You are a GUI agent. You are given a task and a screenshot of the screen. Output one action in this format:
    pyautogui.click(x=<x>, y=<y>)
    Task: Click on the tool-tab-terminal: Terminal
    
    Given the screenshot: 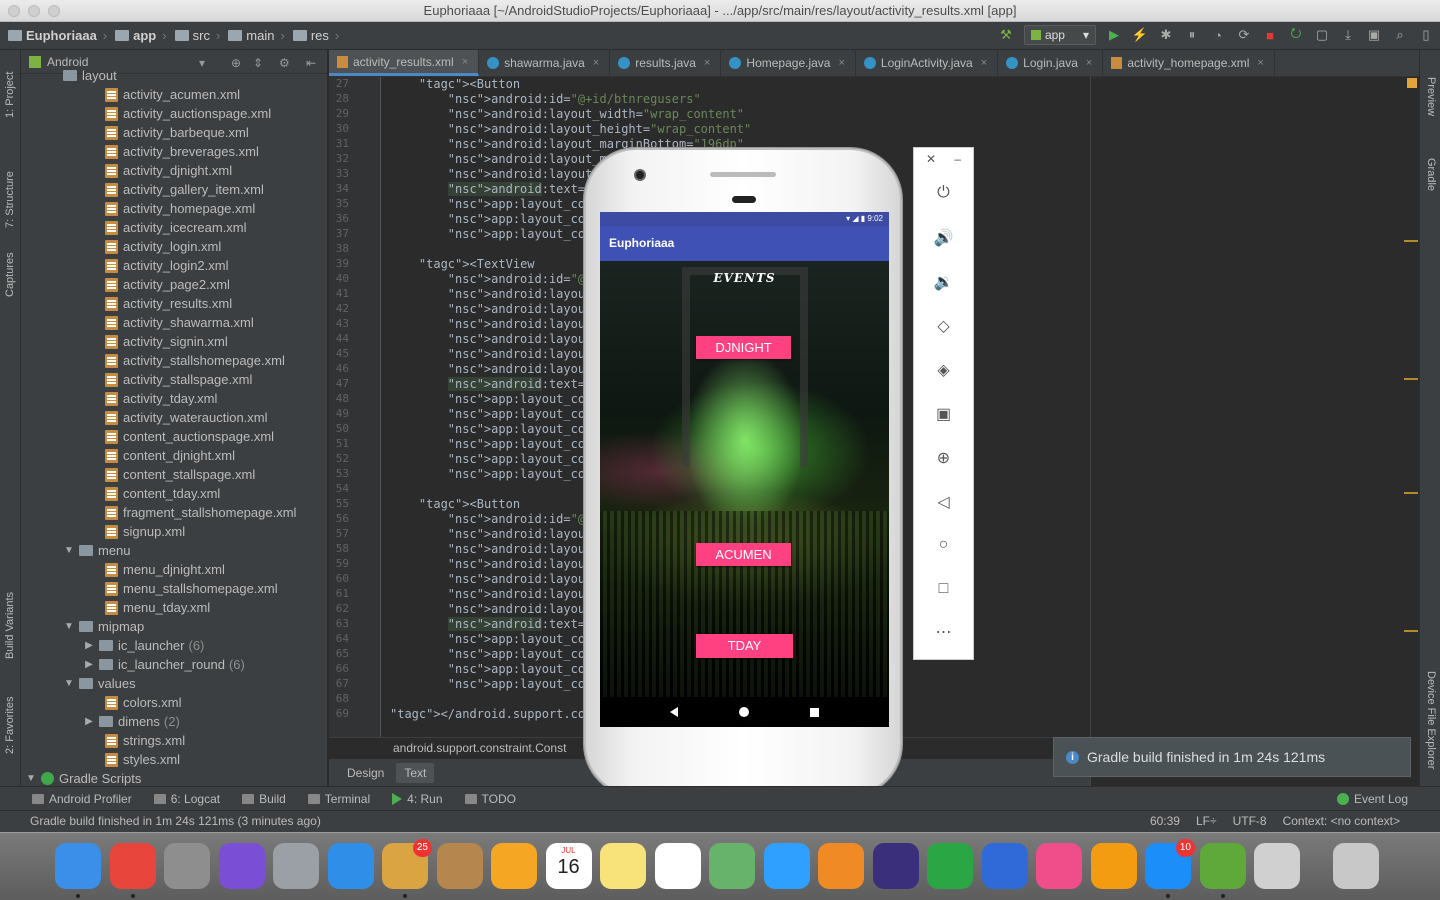 What is the action you would take?
    pyautogui.click(x=338, y=799)
    